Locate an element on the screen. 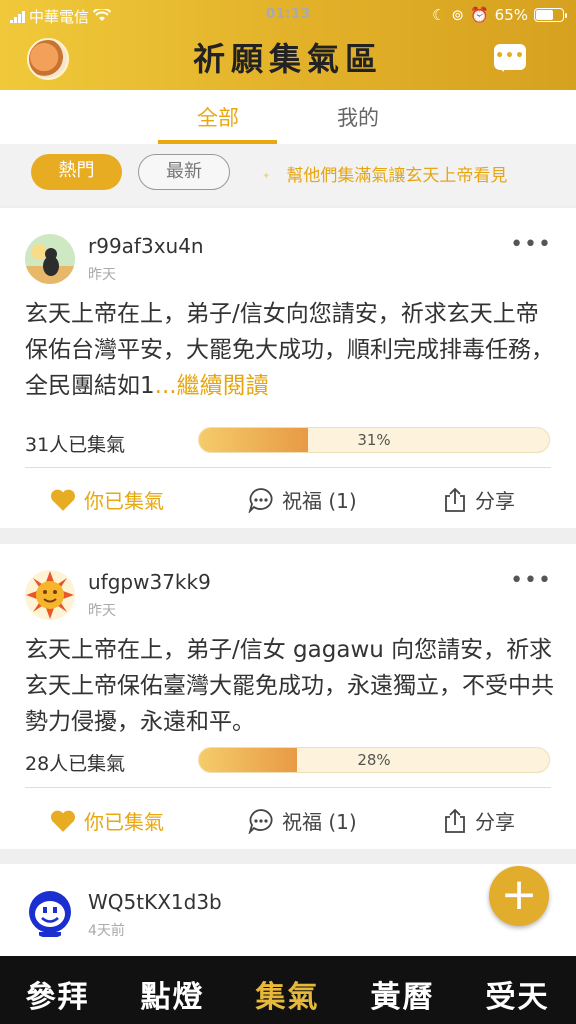 This screenshot has height=1024, width=576. slogan-text: ✦ 幫他們集滿氣讓玄天上帝看見 is located at coordinates (384, 173).